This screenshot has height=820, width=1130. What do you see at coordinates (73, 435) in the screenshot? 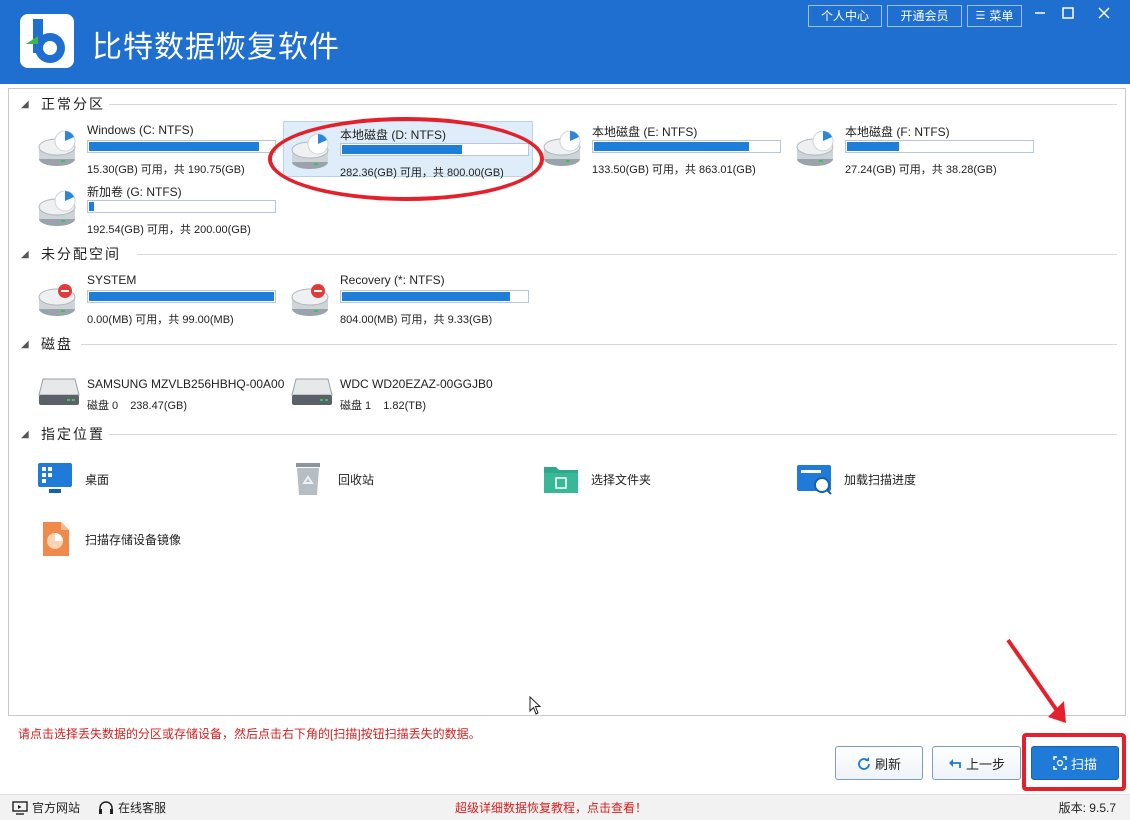
I see `section-label: 指定位置` at bounding box center [73, 435].